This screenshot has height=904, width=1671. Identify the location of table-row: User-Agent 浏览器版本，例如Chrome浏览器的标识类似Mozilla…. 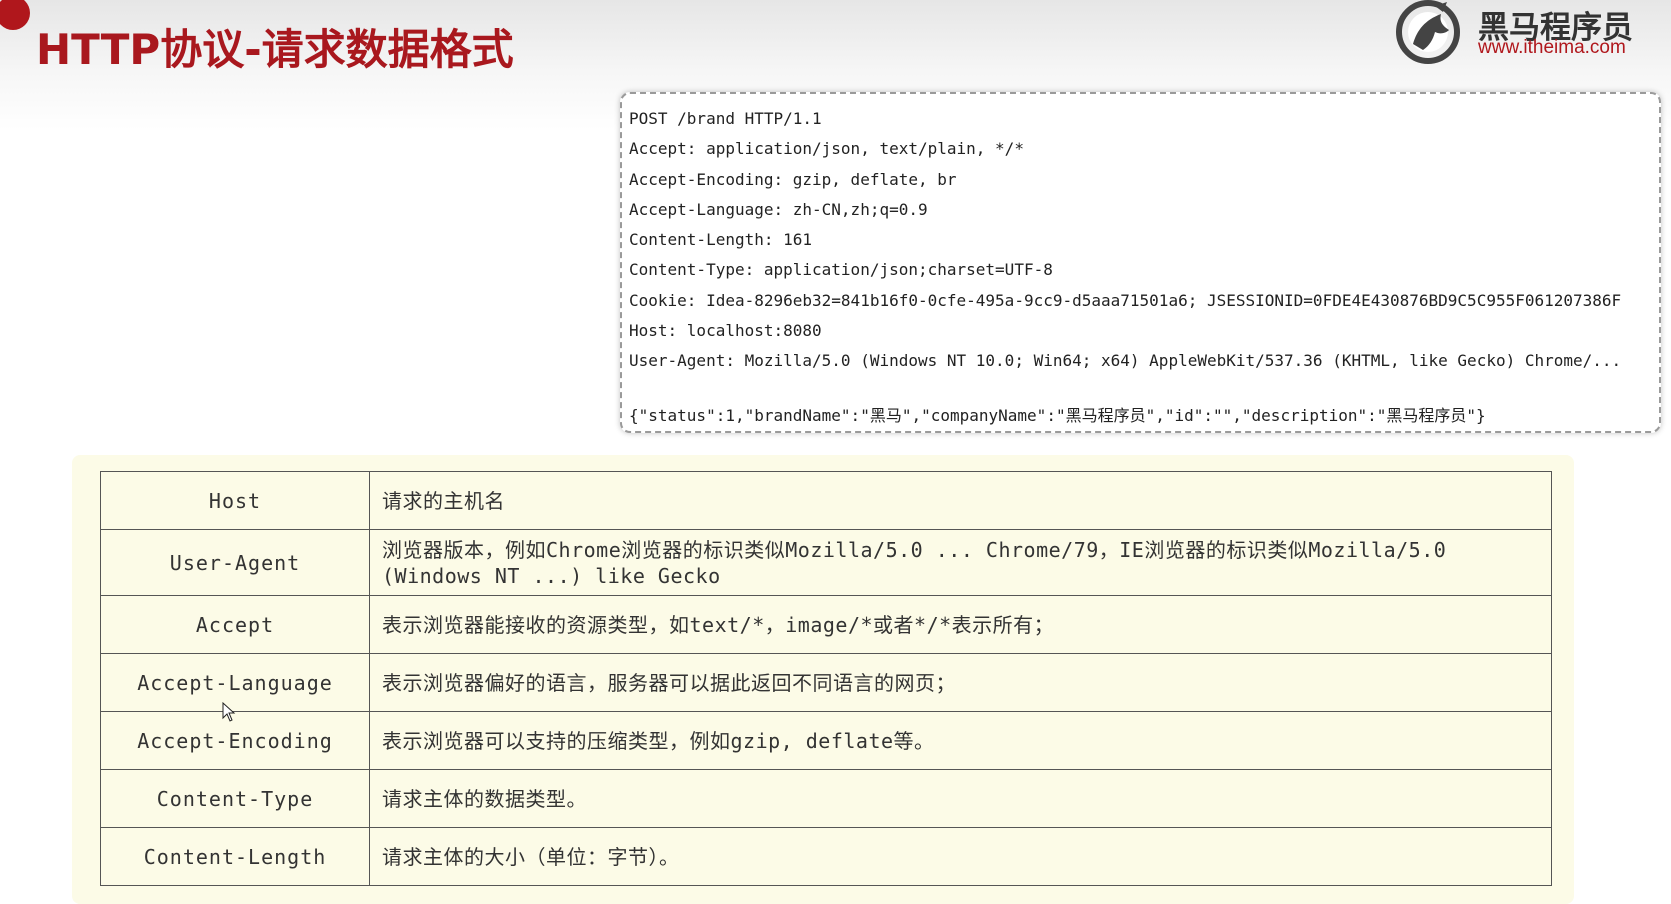
(826, 562).